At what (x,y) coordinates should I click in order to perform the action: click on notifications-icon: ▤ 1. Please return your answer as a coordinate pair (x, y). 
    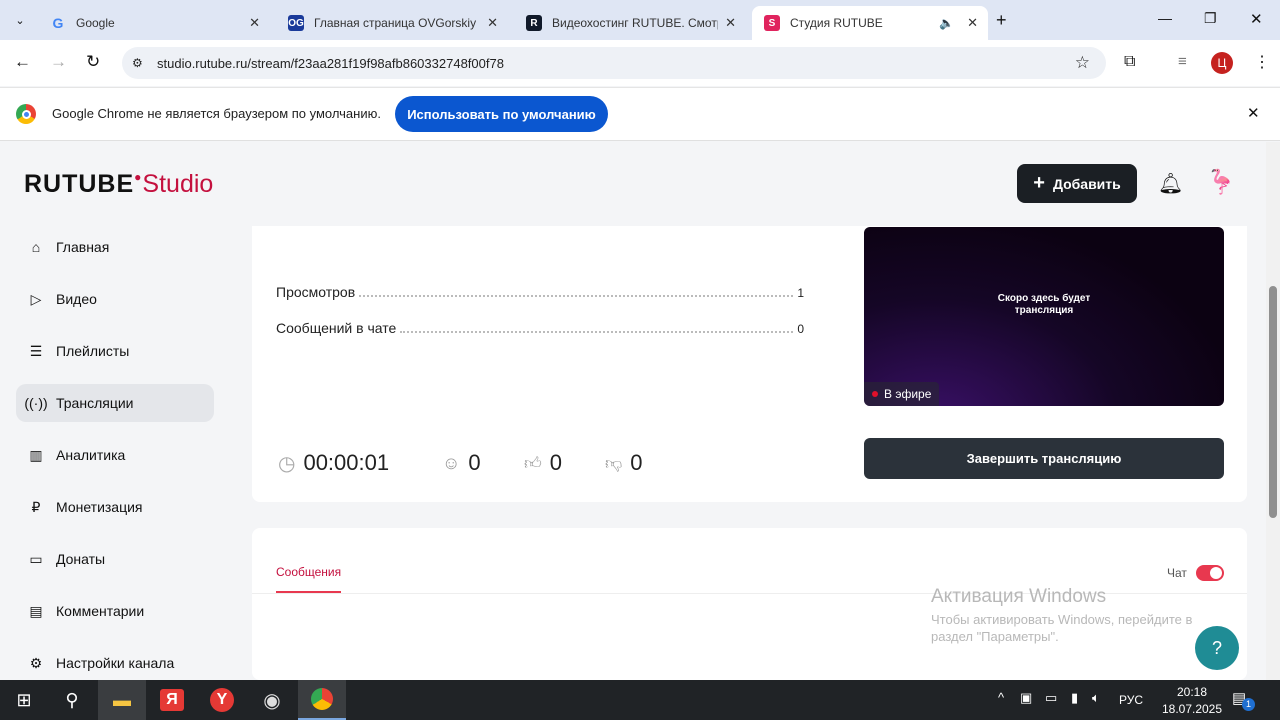
    Looking at the image, I should click on (1243, 700).